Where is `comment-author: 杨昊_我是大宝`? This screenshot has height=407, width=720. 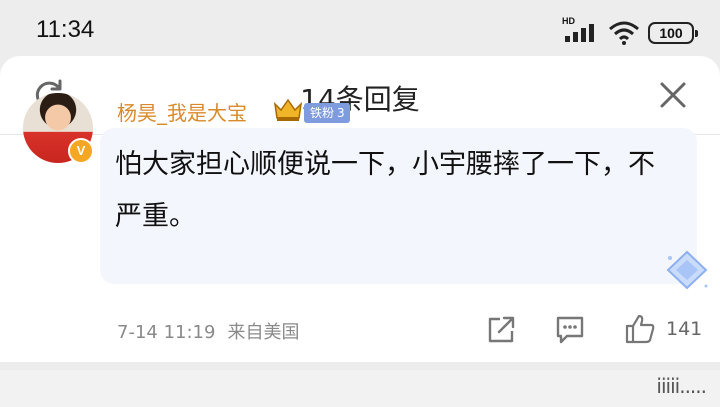 comment-author: 杨昊_我是大宝 is located at coordinates (182, 111).